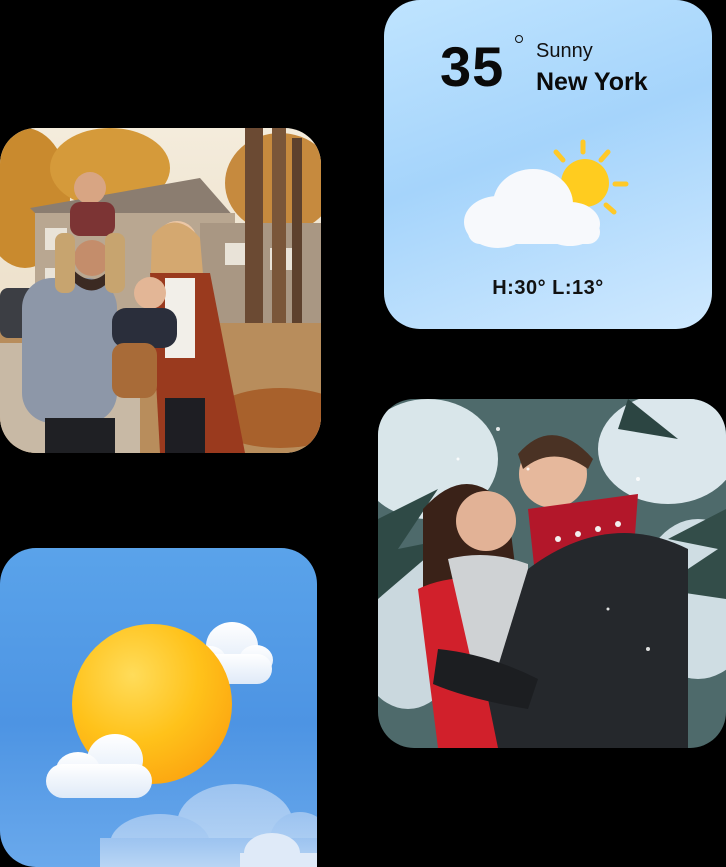 The width and height of the screenshot is (726, 867). Describe the element at coordinates (564, 51) in the screenshot. I see `weather-condition: Sunny` at that location.